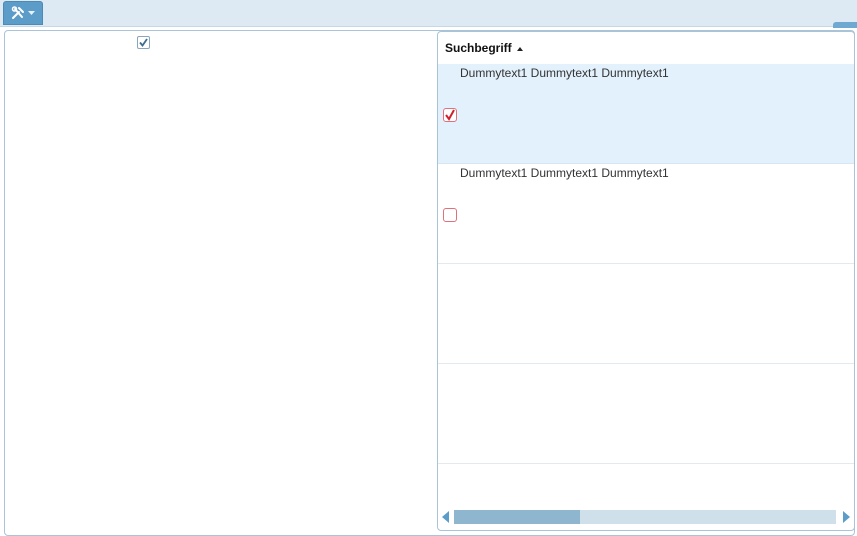 Image resolution: width=857 pixels, height=536 pixels. I want to click on collapsed-tab, so click(845, 25).